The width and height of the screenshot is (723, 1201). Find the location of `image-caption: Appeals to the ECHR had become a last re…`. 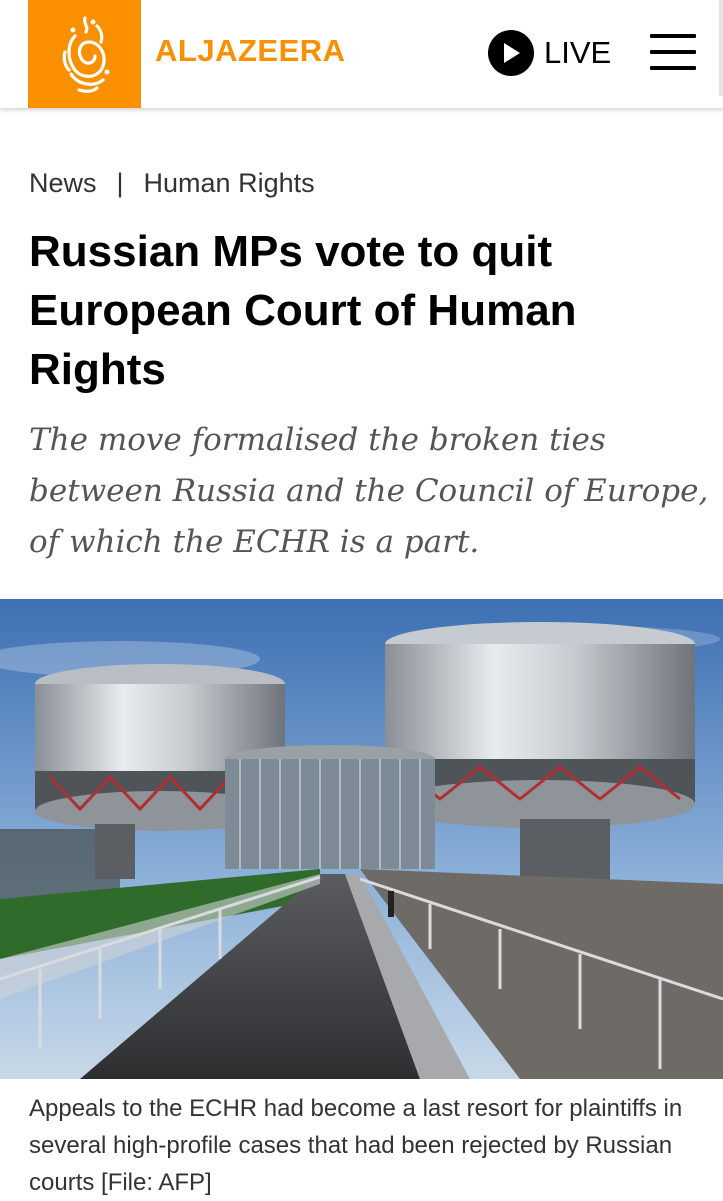

image-caption: Appeals to the ECHR had become a last re… is located at coordinates (356, 1145).